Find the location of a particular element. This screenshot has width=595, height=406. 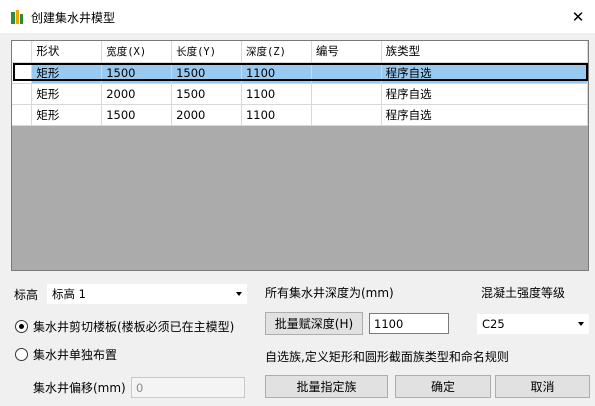

concrete-grade-value: C25 is located at coordinates (493, 324).